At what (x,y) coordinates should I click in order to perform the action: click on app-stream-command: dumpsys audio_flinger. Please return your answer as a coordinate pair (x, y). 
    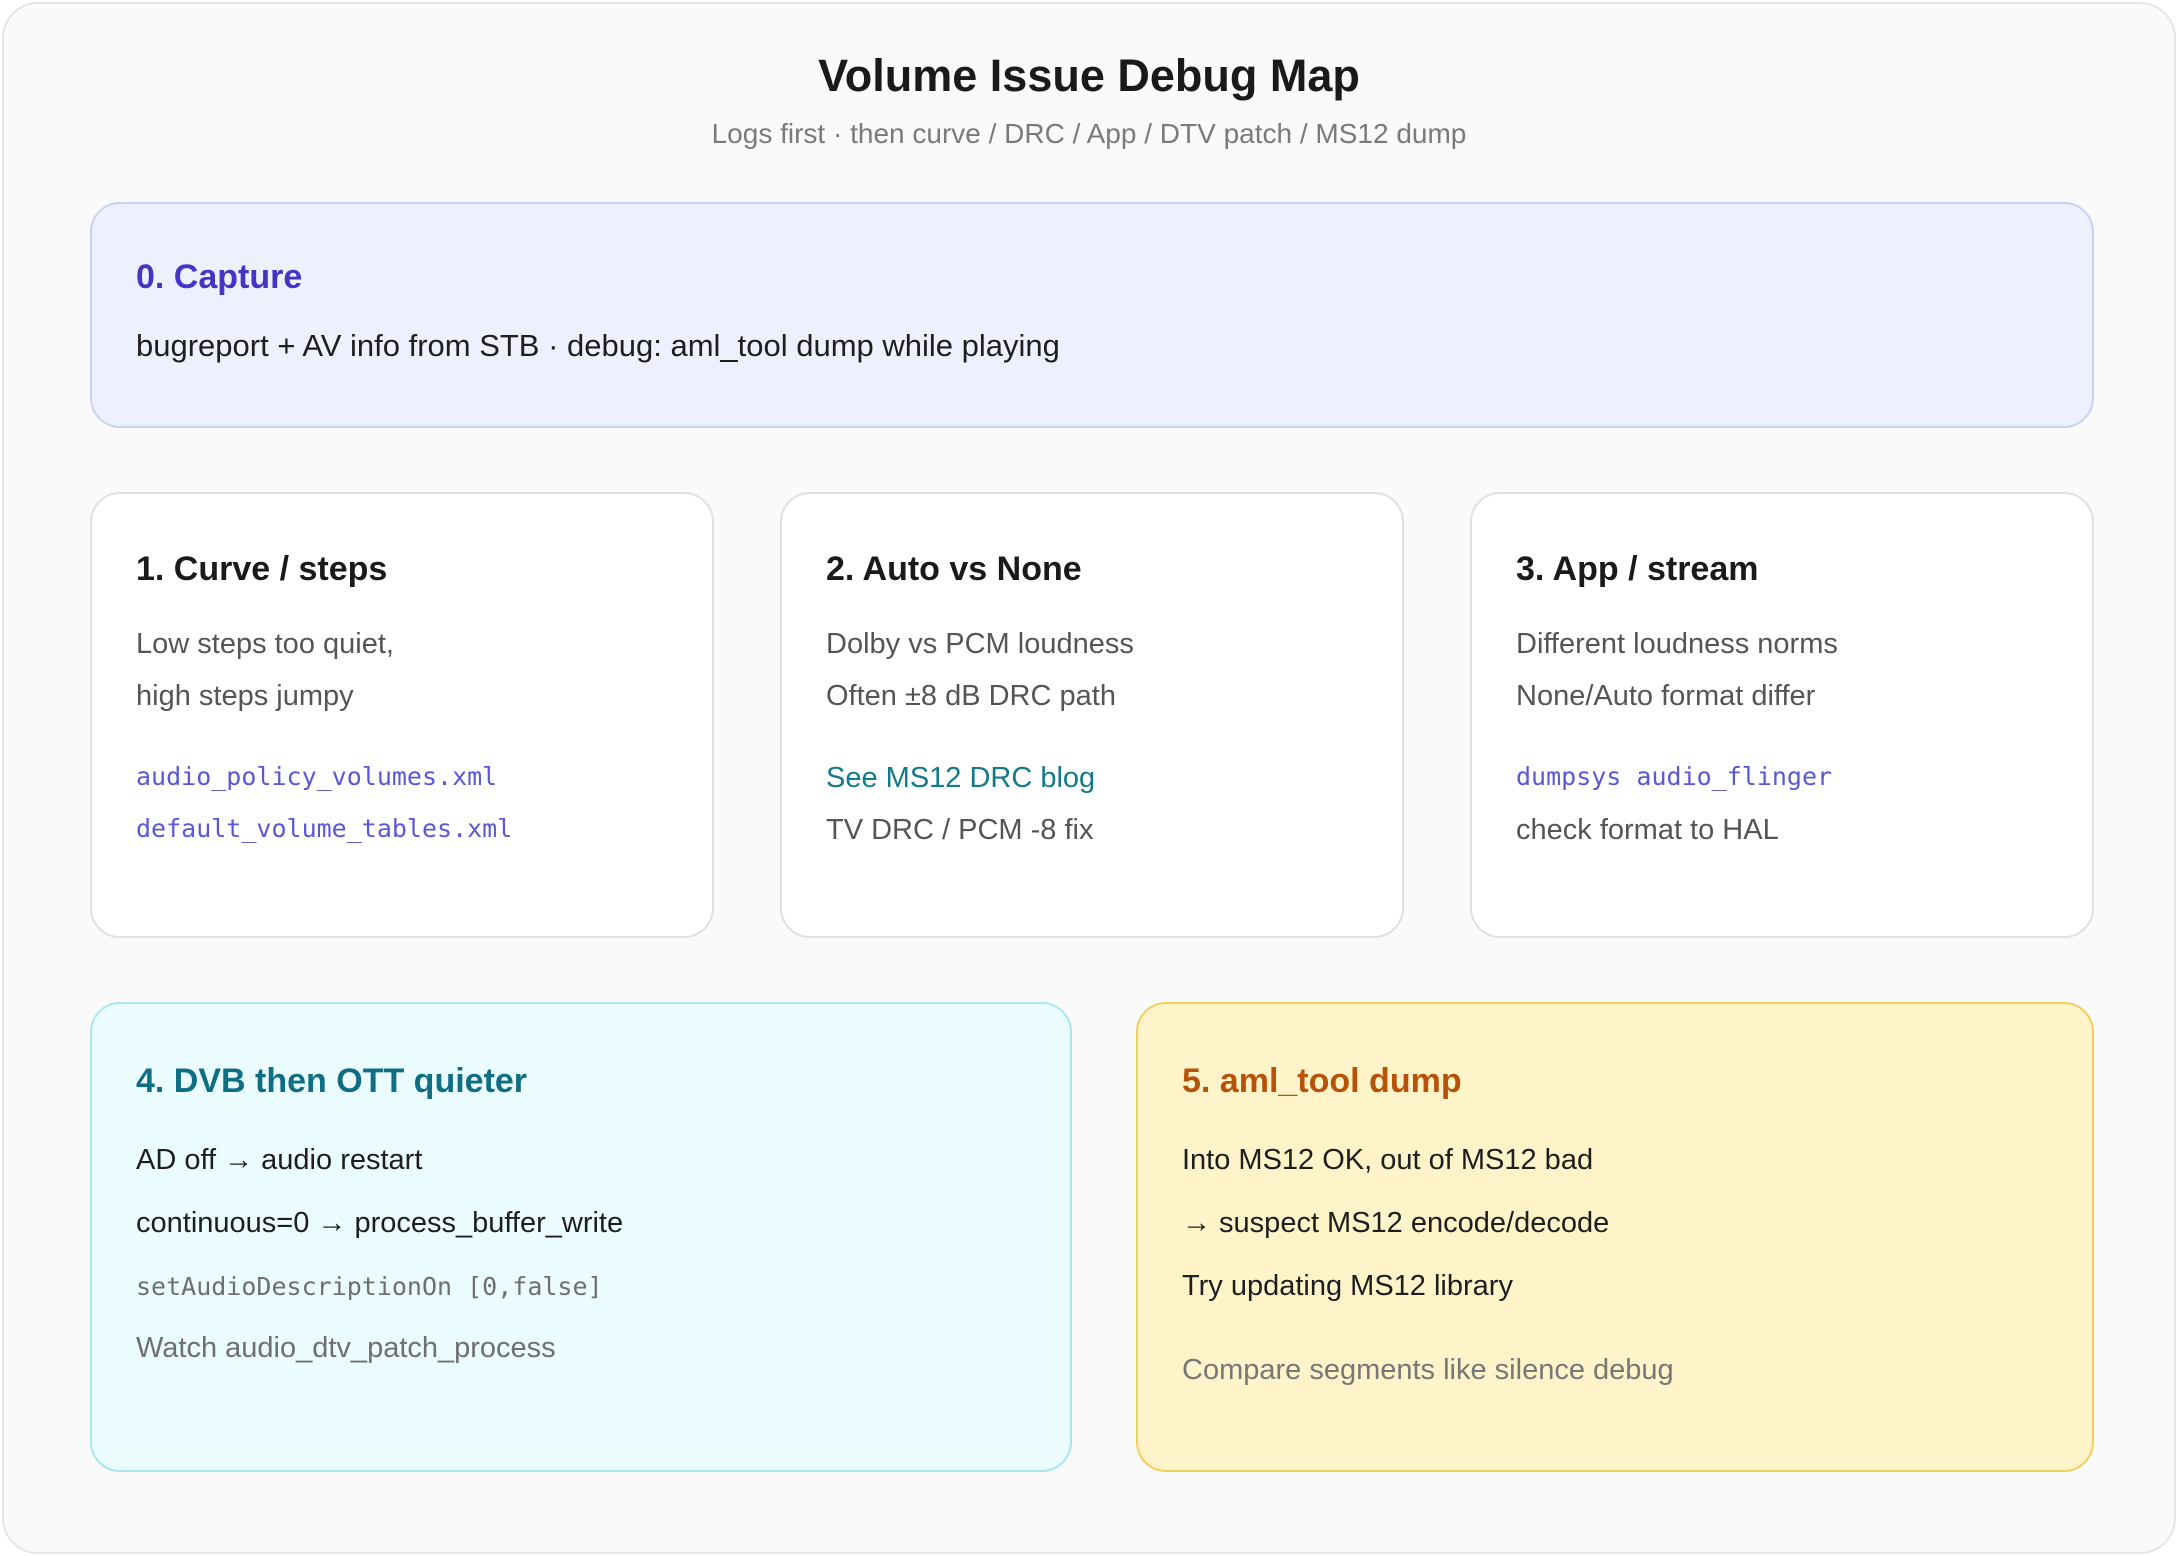
    Looking at the image, I should click on (1674, 776).